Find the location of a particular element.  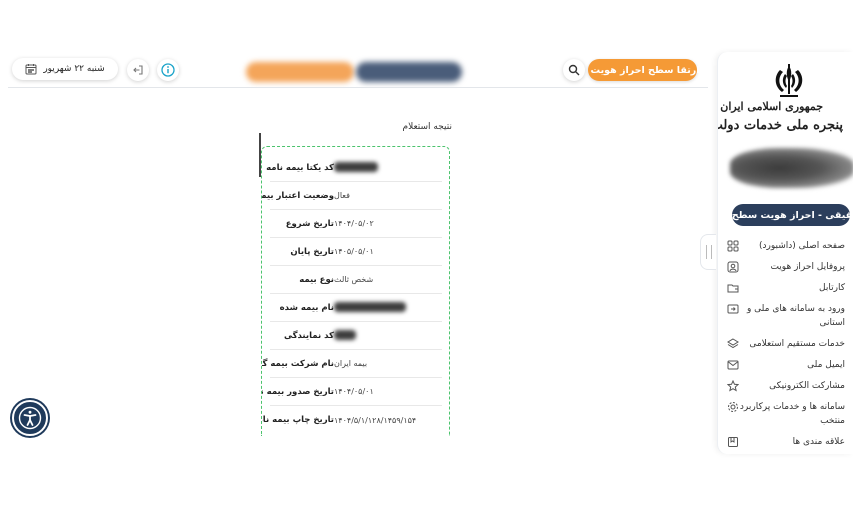

table-row: کد یکتا بیمه نامه is located at coordinates (354, 168).